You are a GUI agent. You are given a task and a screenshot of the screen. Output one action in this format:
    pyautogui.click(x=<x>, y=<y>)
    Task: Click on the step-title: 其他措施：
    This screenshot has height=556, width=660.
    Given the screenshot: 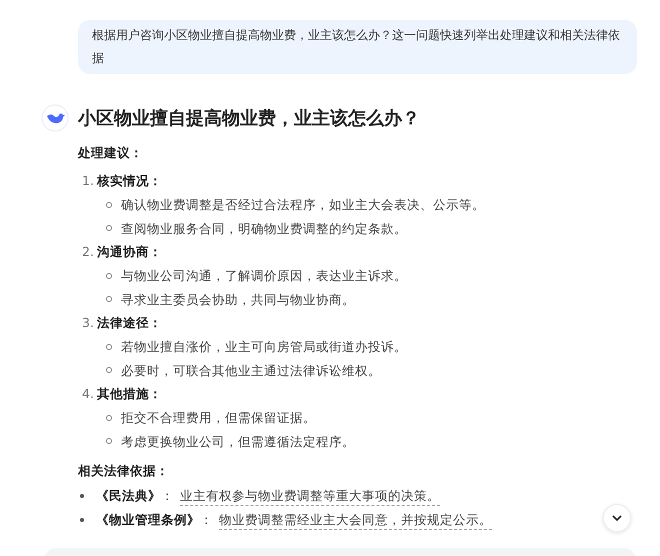 What is the action you would take?
    pyautogui.click(x=129, y=394)
    